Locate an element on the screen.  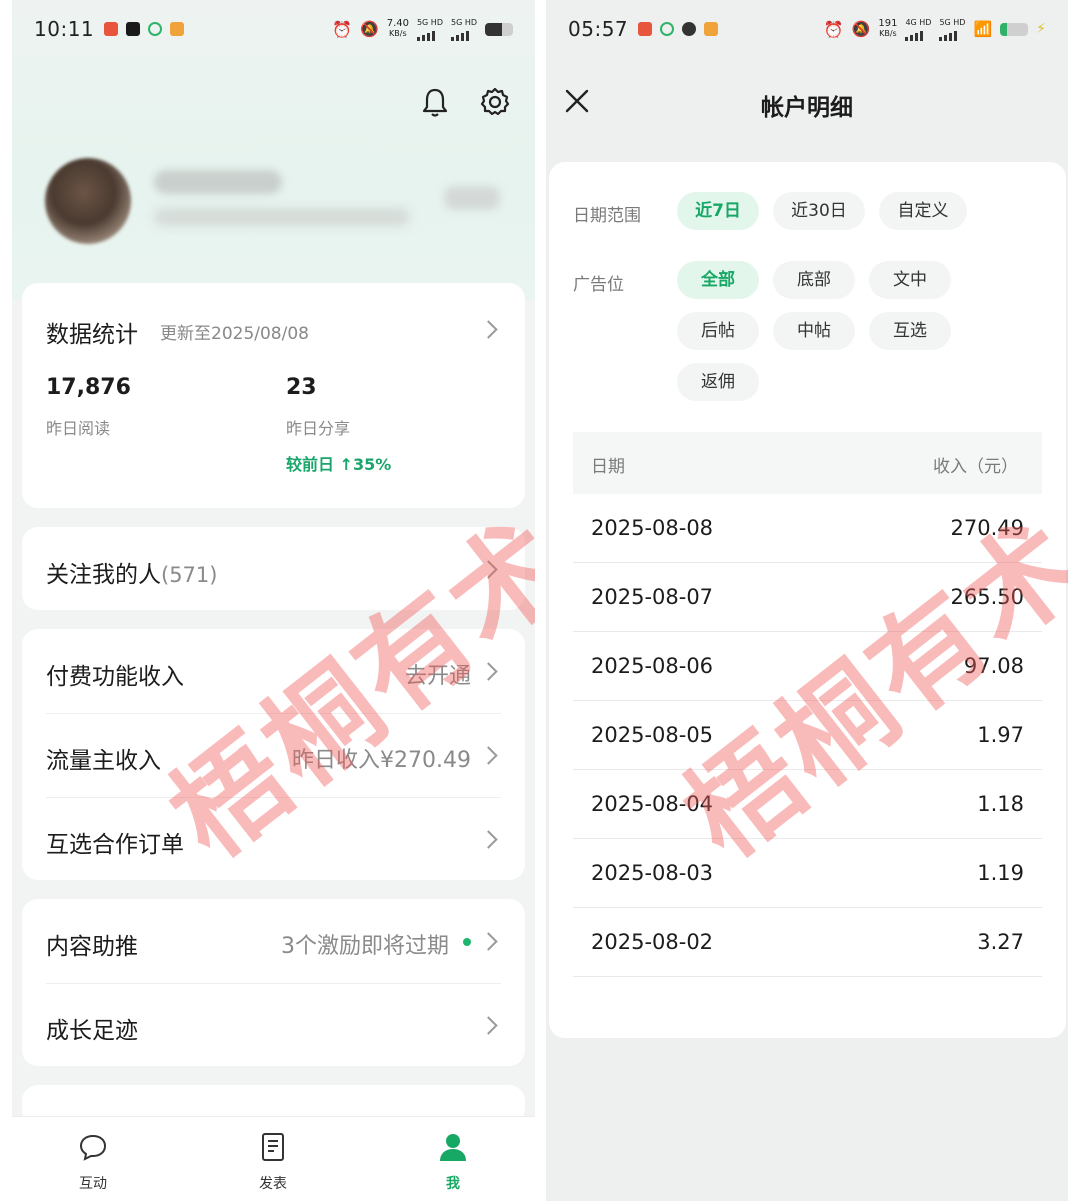
tab-publish: 发表 is located at coordinates (273, 1159).